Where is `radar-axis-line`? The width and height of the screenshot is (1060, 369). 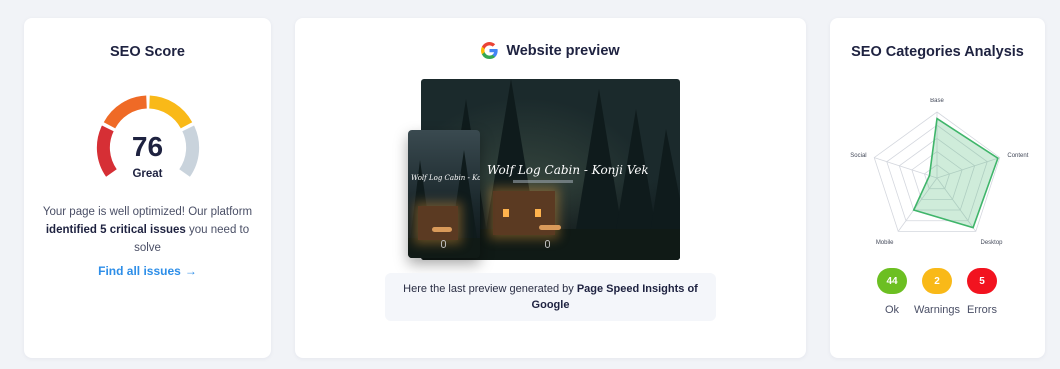 radar-axis-line is located at coordinates (906, 168).